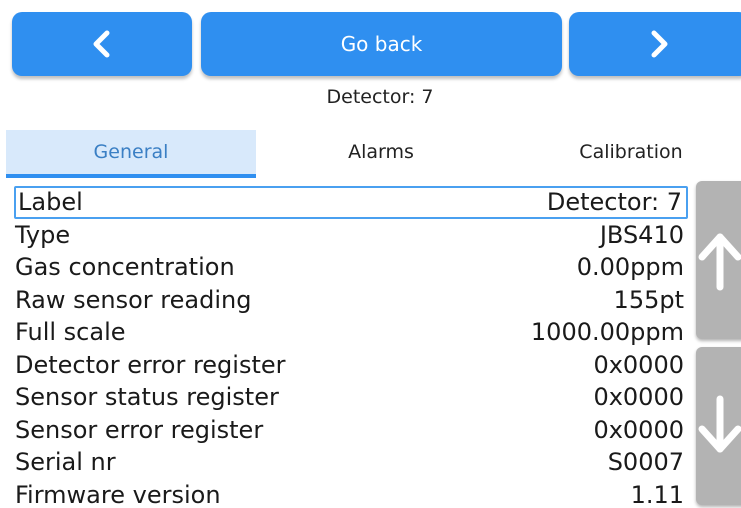 This screenshot has width=741, height=508. I want to click on go-back-button: Go back, so click(381, 44).